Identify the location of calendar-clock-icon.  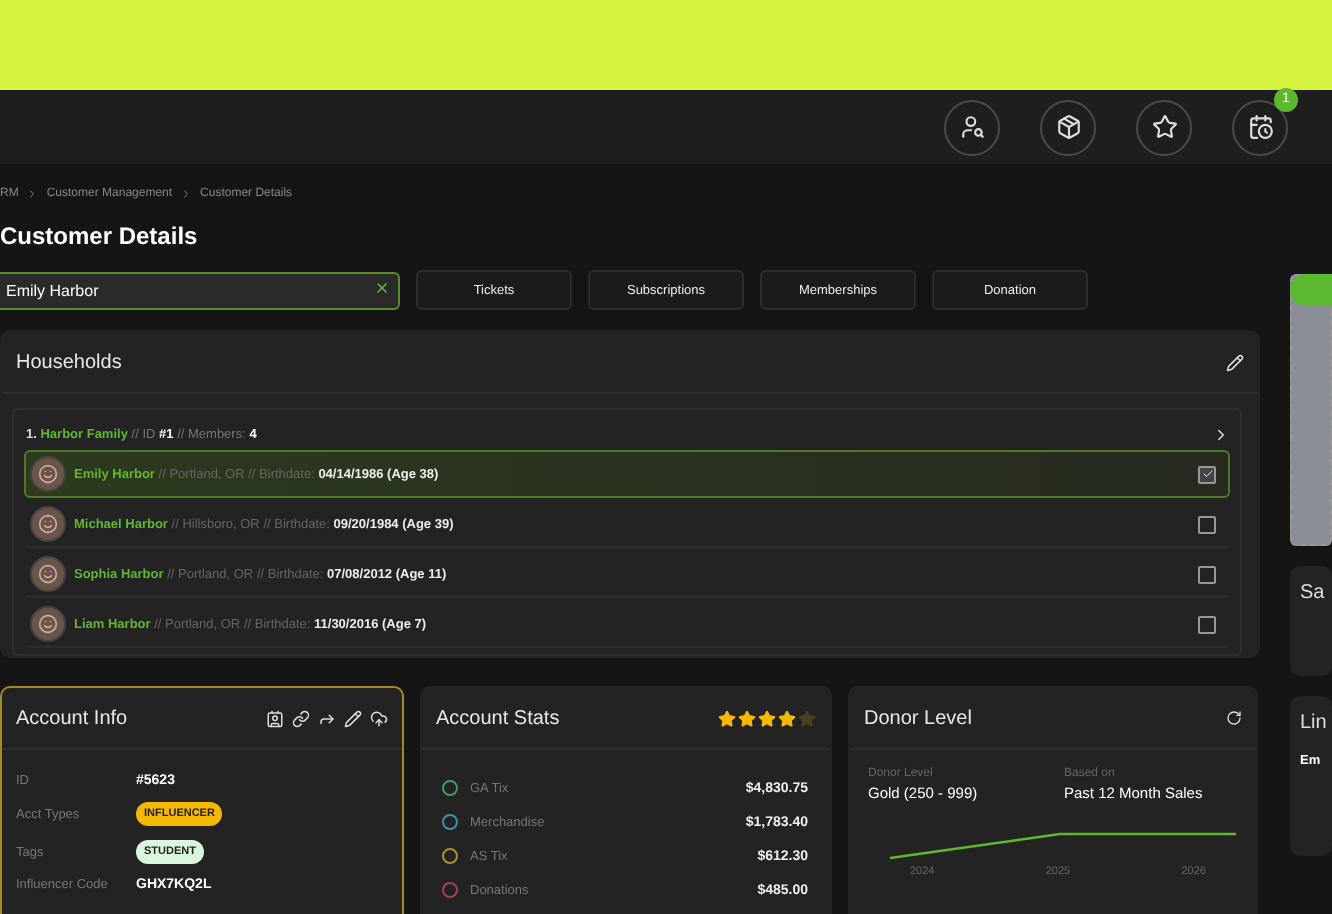
(1260, 127).